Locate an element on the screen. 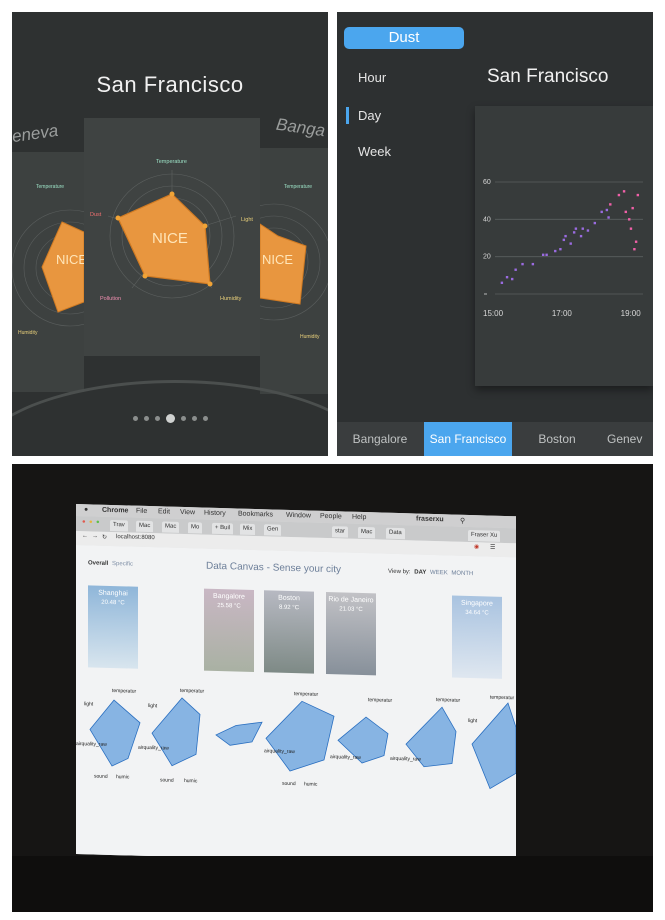  city-weather-card: Rio de Janeiro 21.03 °C is located at coordinates (351, 633).